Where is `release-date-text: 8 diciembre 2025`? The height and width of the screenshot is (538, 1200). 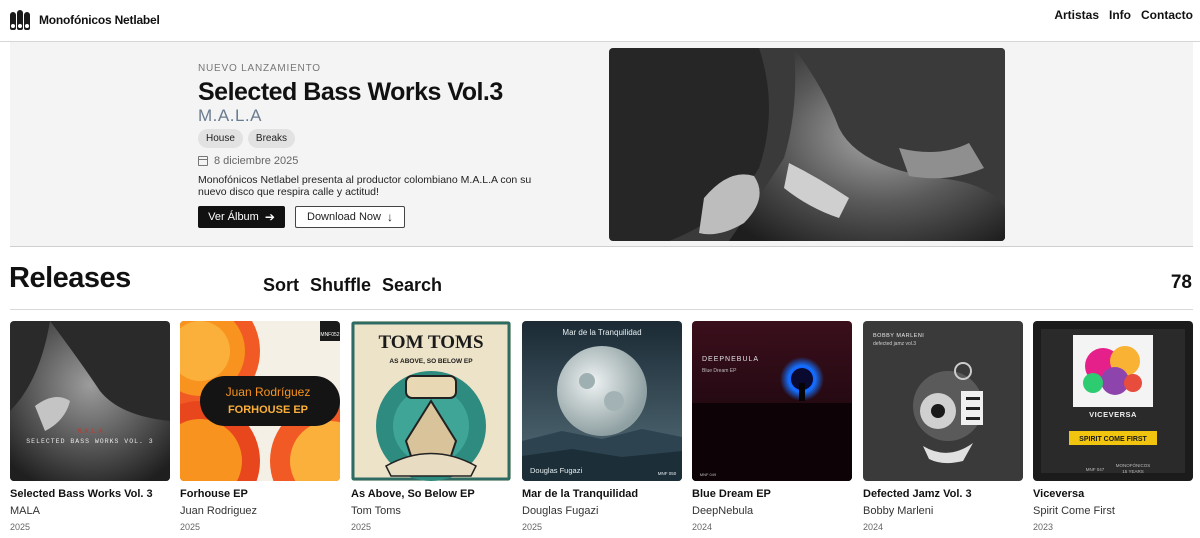
release-date-text: 8 diciembre 2025 is located at coordinates (256, 161).